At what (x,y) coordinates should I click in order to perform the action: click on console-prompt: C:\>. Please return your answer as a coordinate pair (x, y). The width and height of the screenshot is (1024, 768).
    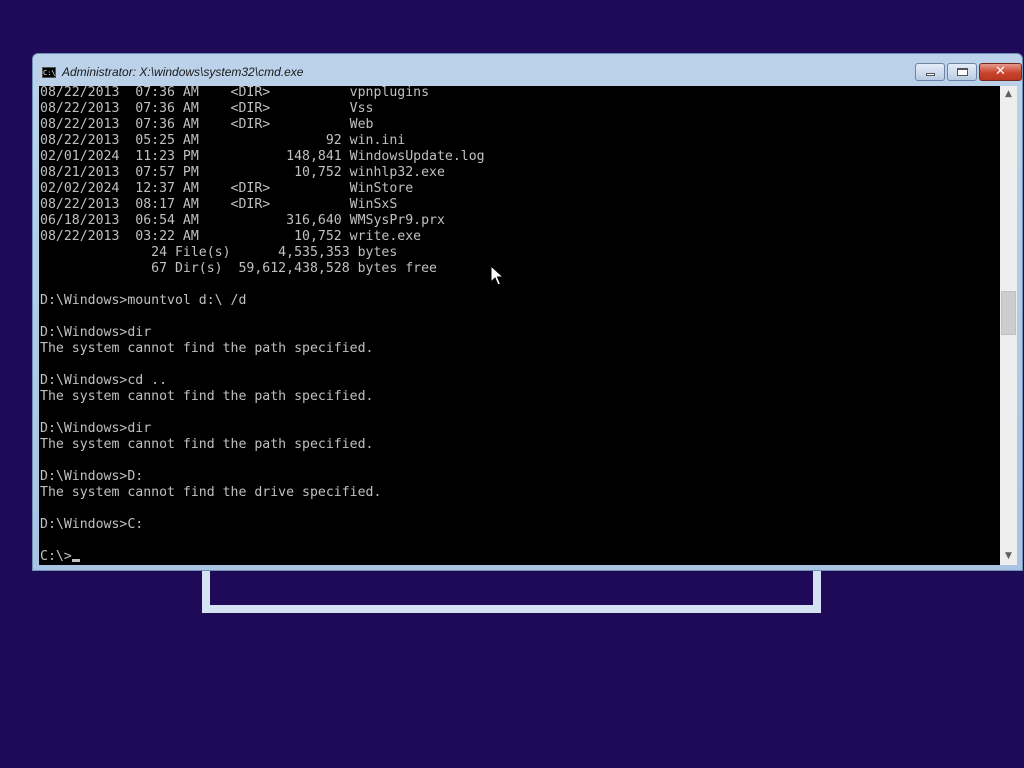
    Looking at the image, I should click on (56, 556).